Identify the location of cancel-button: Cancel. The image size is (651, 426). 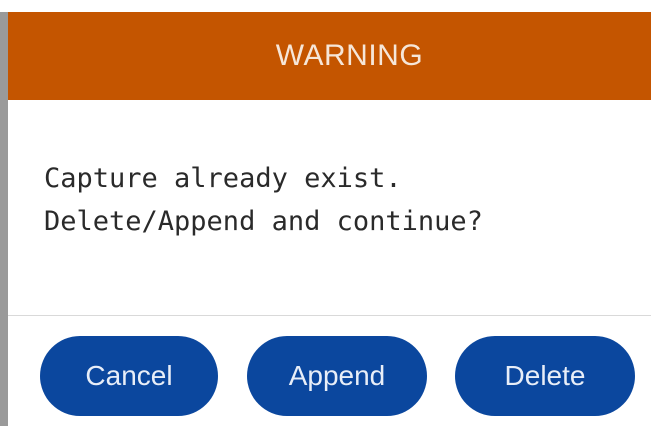
(129, 376).